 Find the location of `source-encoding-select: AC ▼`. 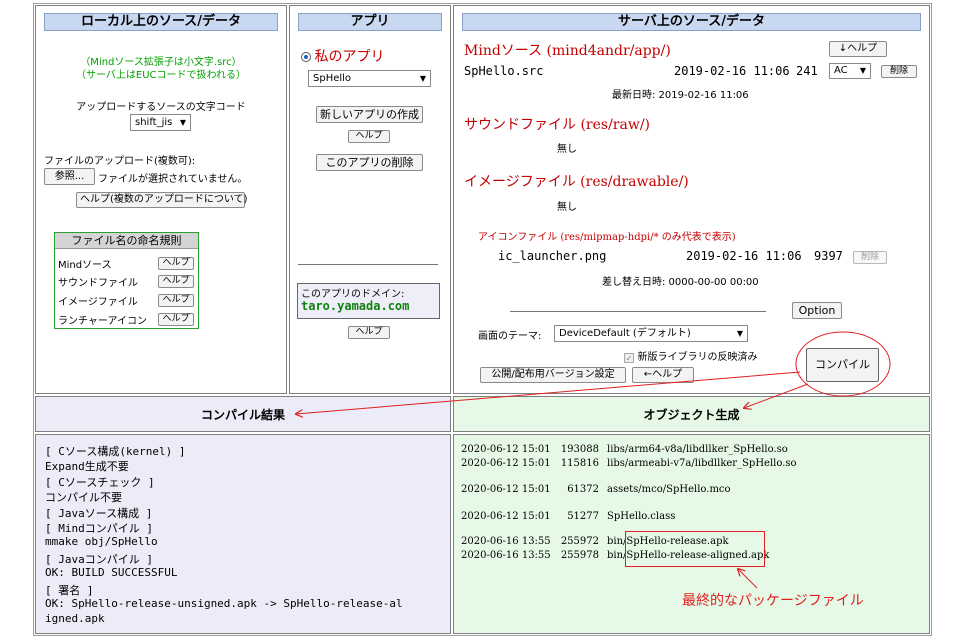

source-encoding-select: AC ▼ is located at coordinates (850, 71).